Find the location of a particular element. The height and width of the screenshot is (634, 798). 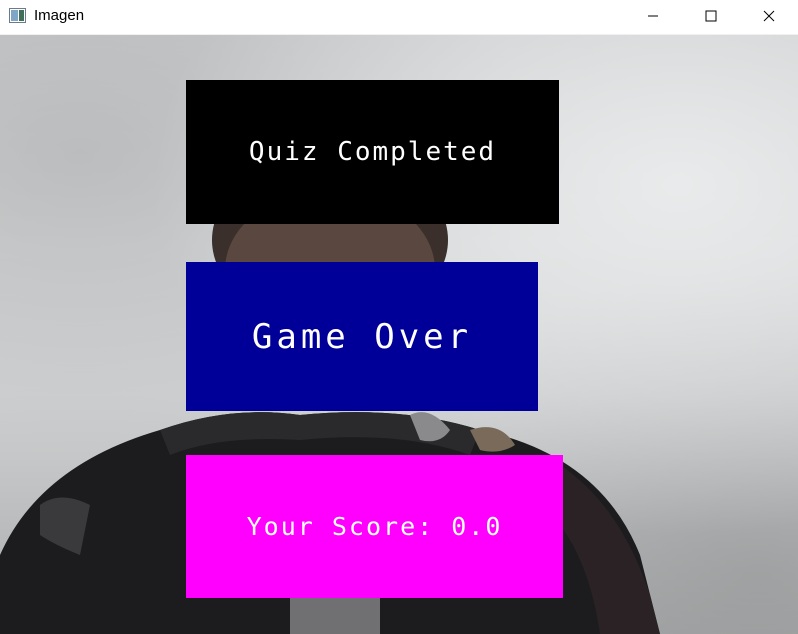

close-icon is located at coordinates (769, 16).